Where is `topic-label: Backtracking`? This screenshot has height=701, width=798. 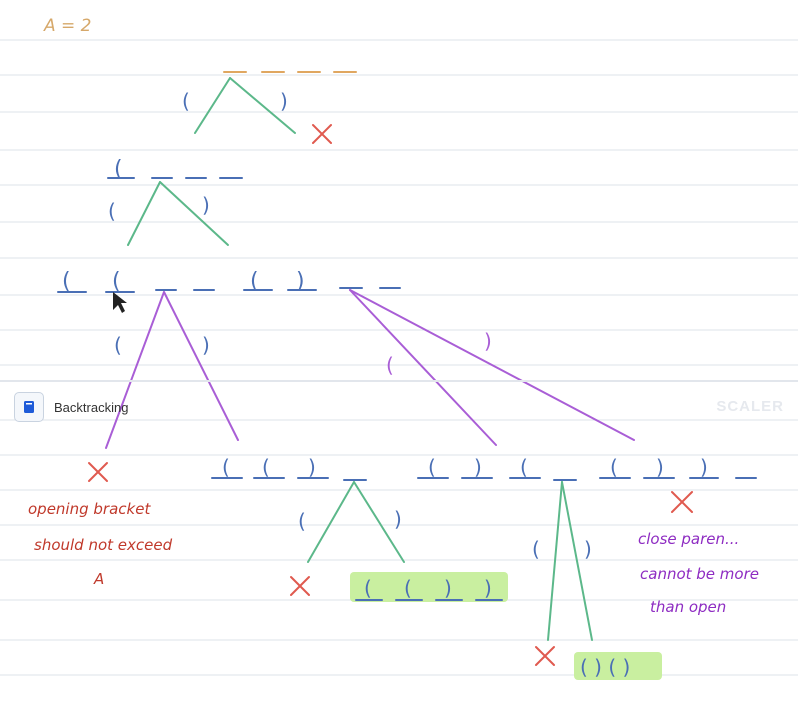 topic-label: Backtracking is located at coordinates (91, 407).